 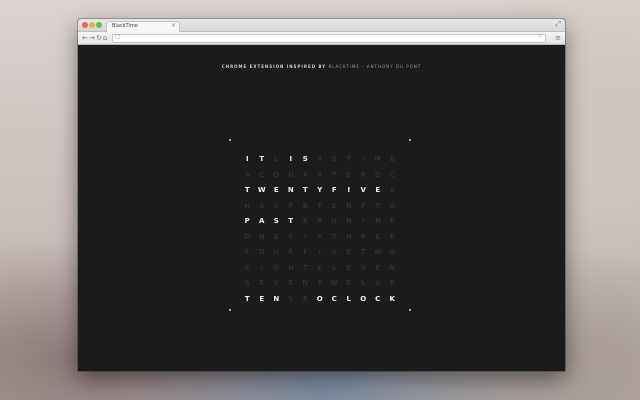 I want to click on clock-letter: Y, so click(x=320, y=190).